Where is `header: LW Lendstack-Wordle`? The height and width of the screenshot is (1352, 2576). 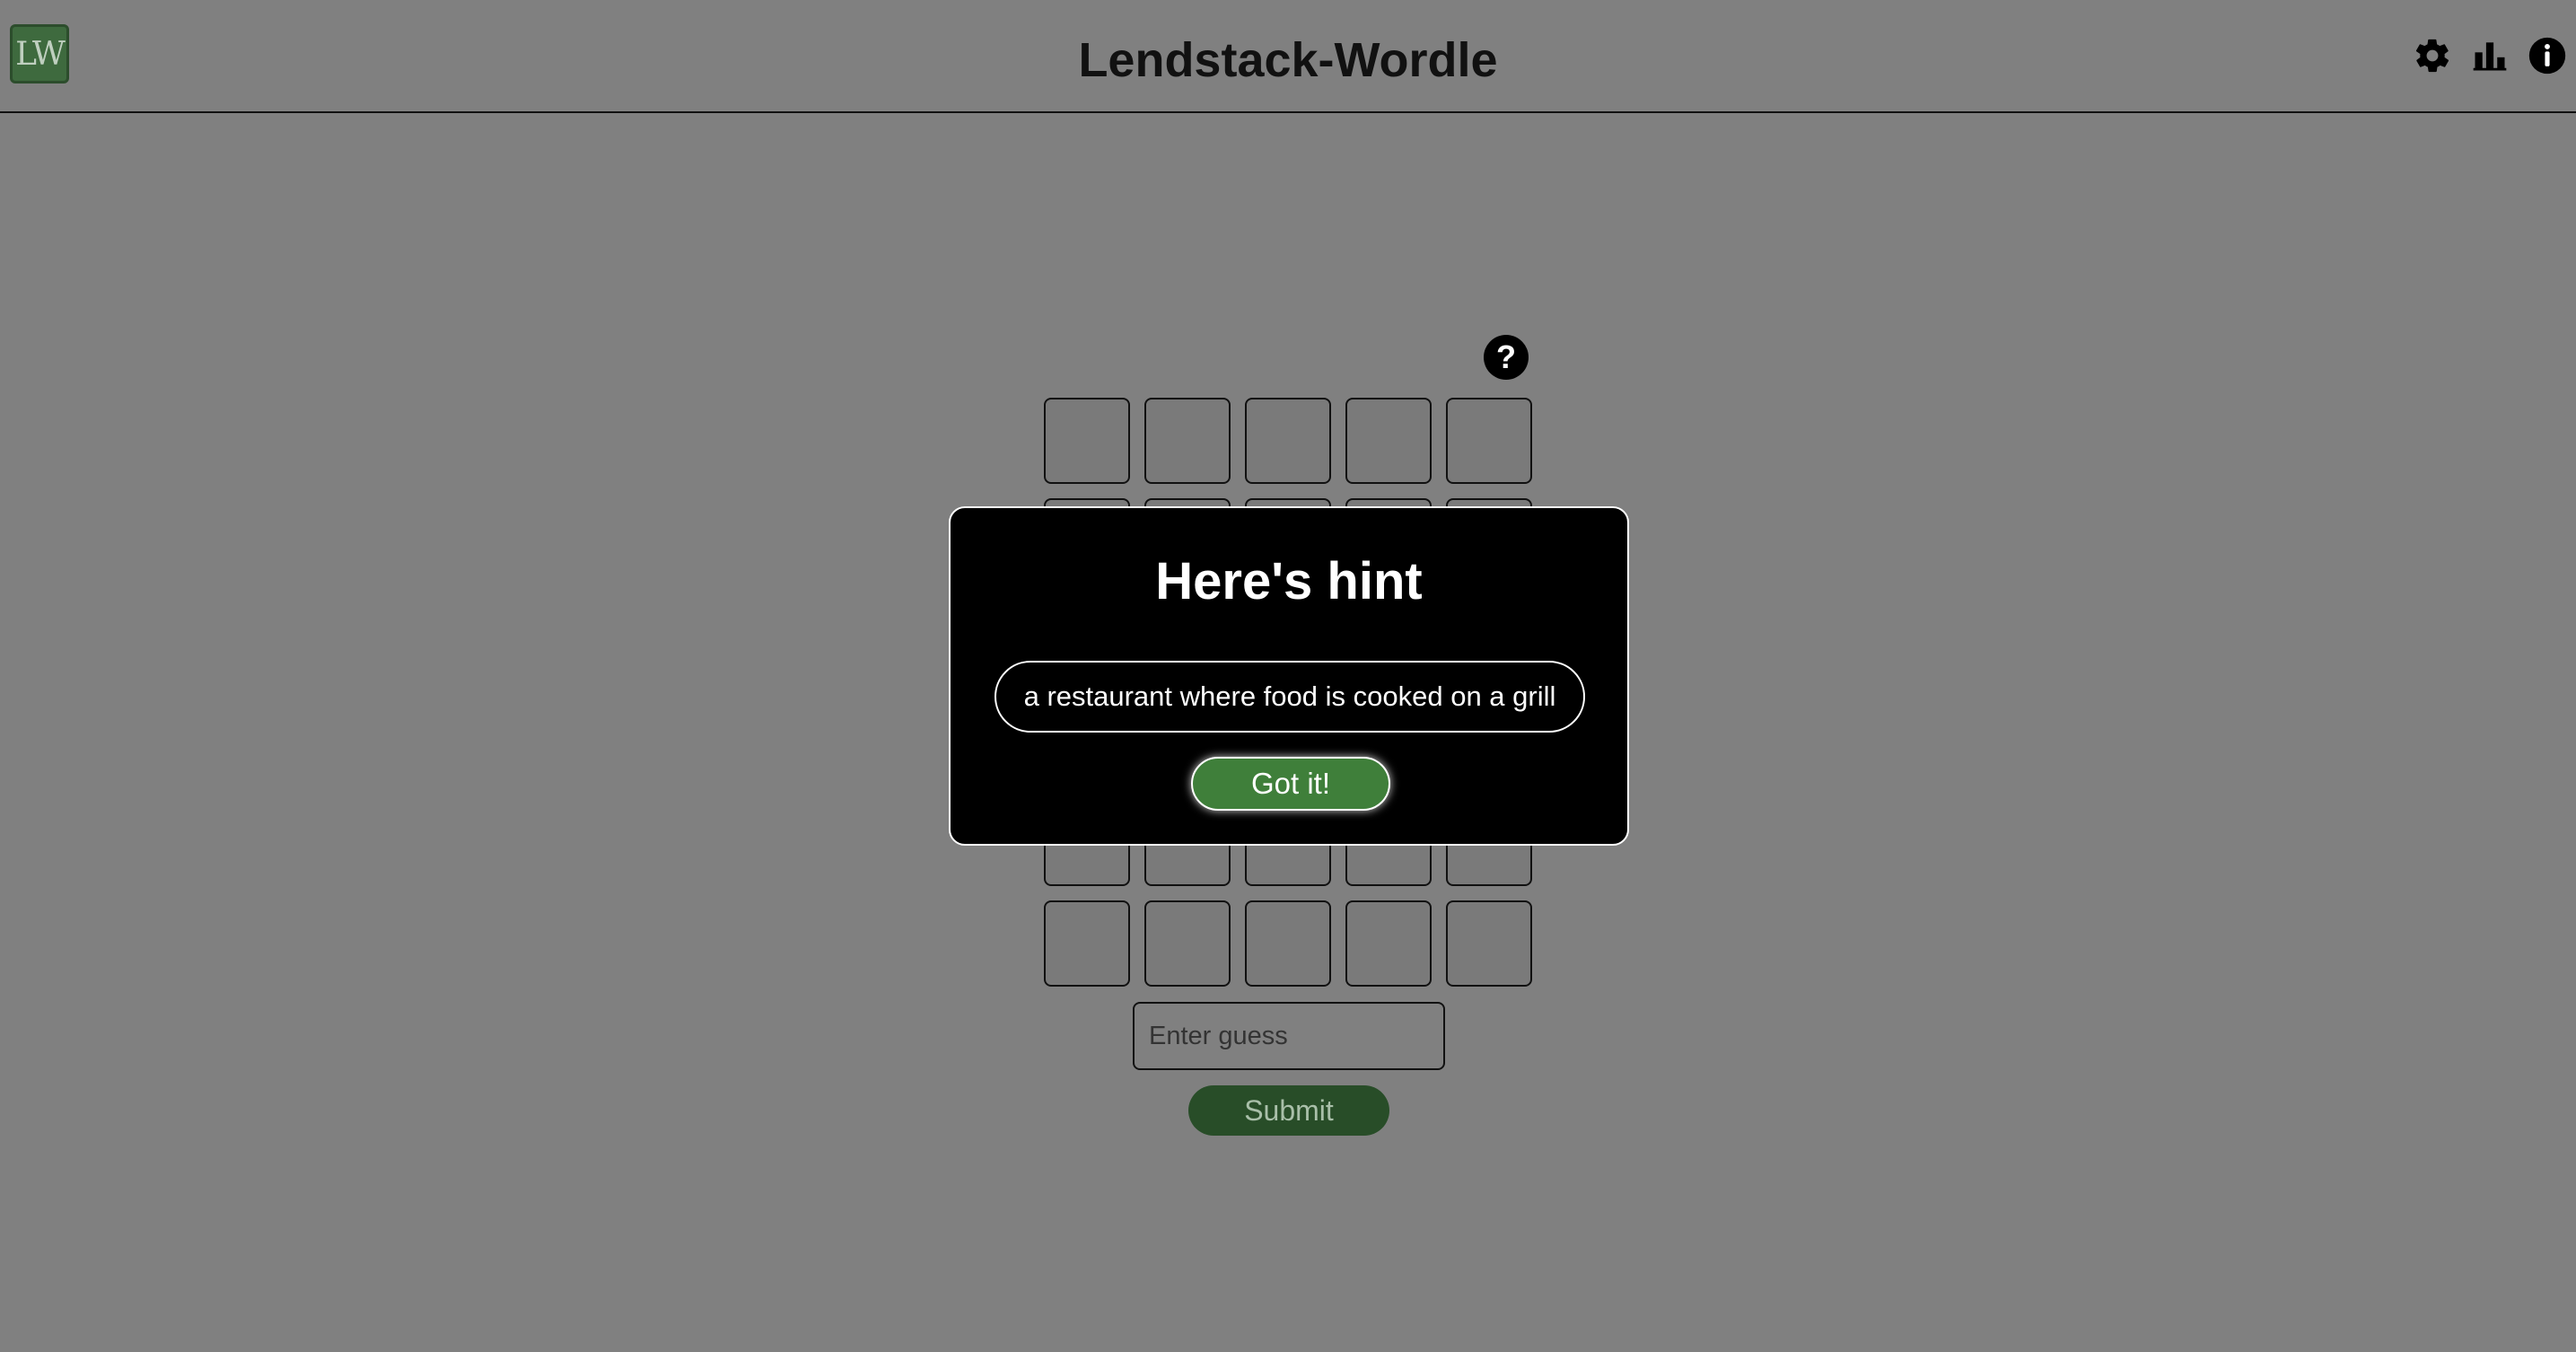
header: LW Lendstack-Wordle is located at coordinates (1288, 56).